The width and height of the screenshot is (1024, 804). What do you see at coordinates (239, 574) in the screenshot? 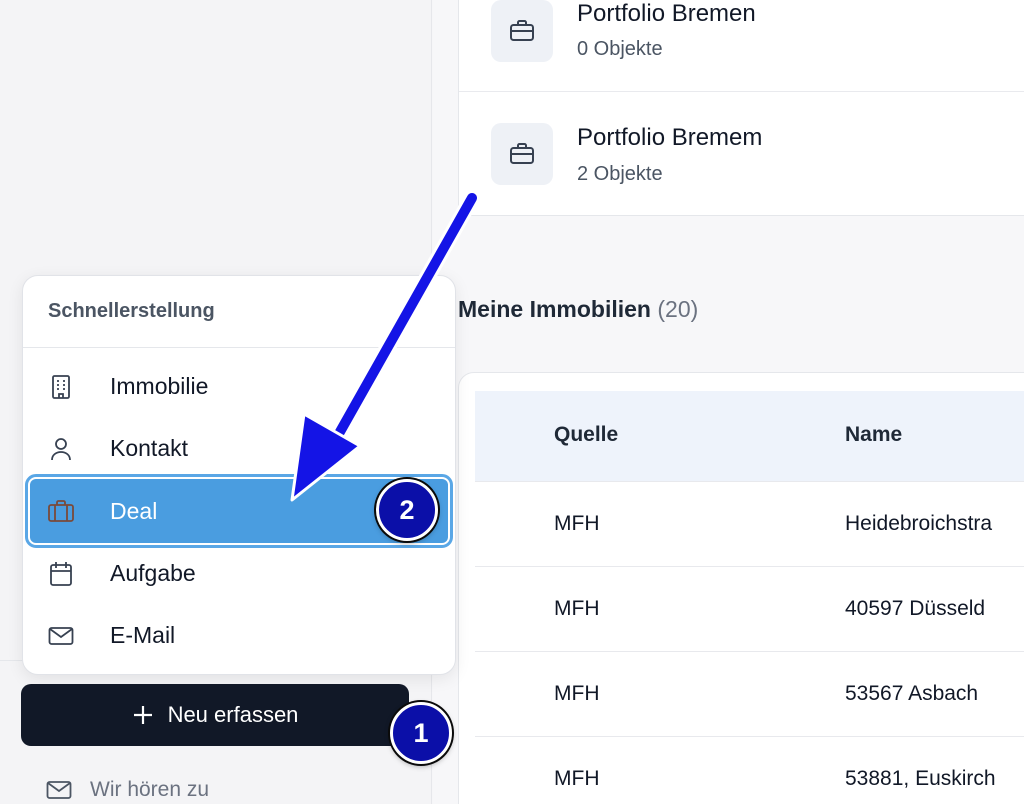
I see `menu-item-aufgabe: Aufgabe` at bounding box center [239, 574].